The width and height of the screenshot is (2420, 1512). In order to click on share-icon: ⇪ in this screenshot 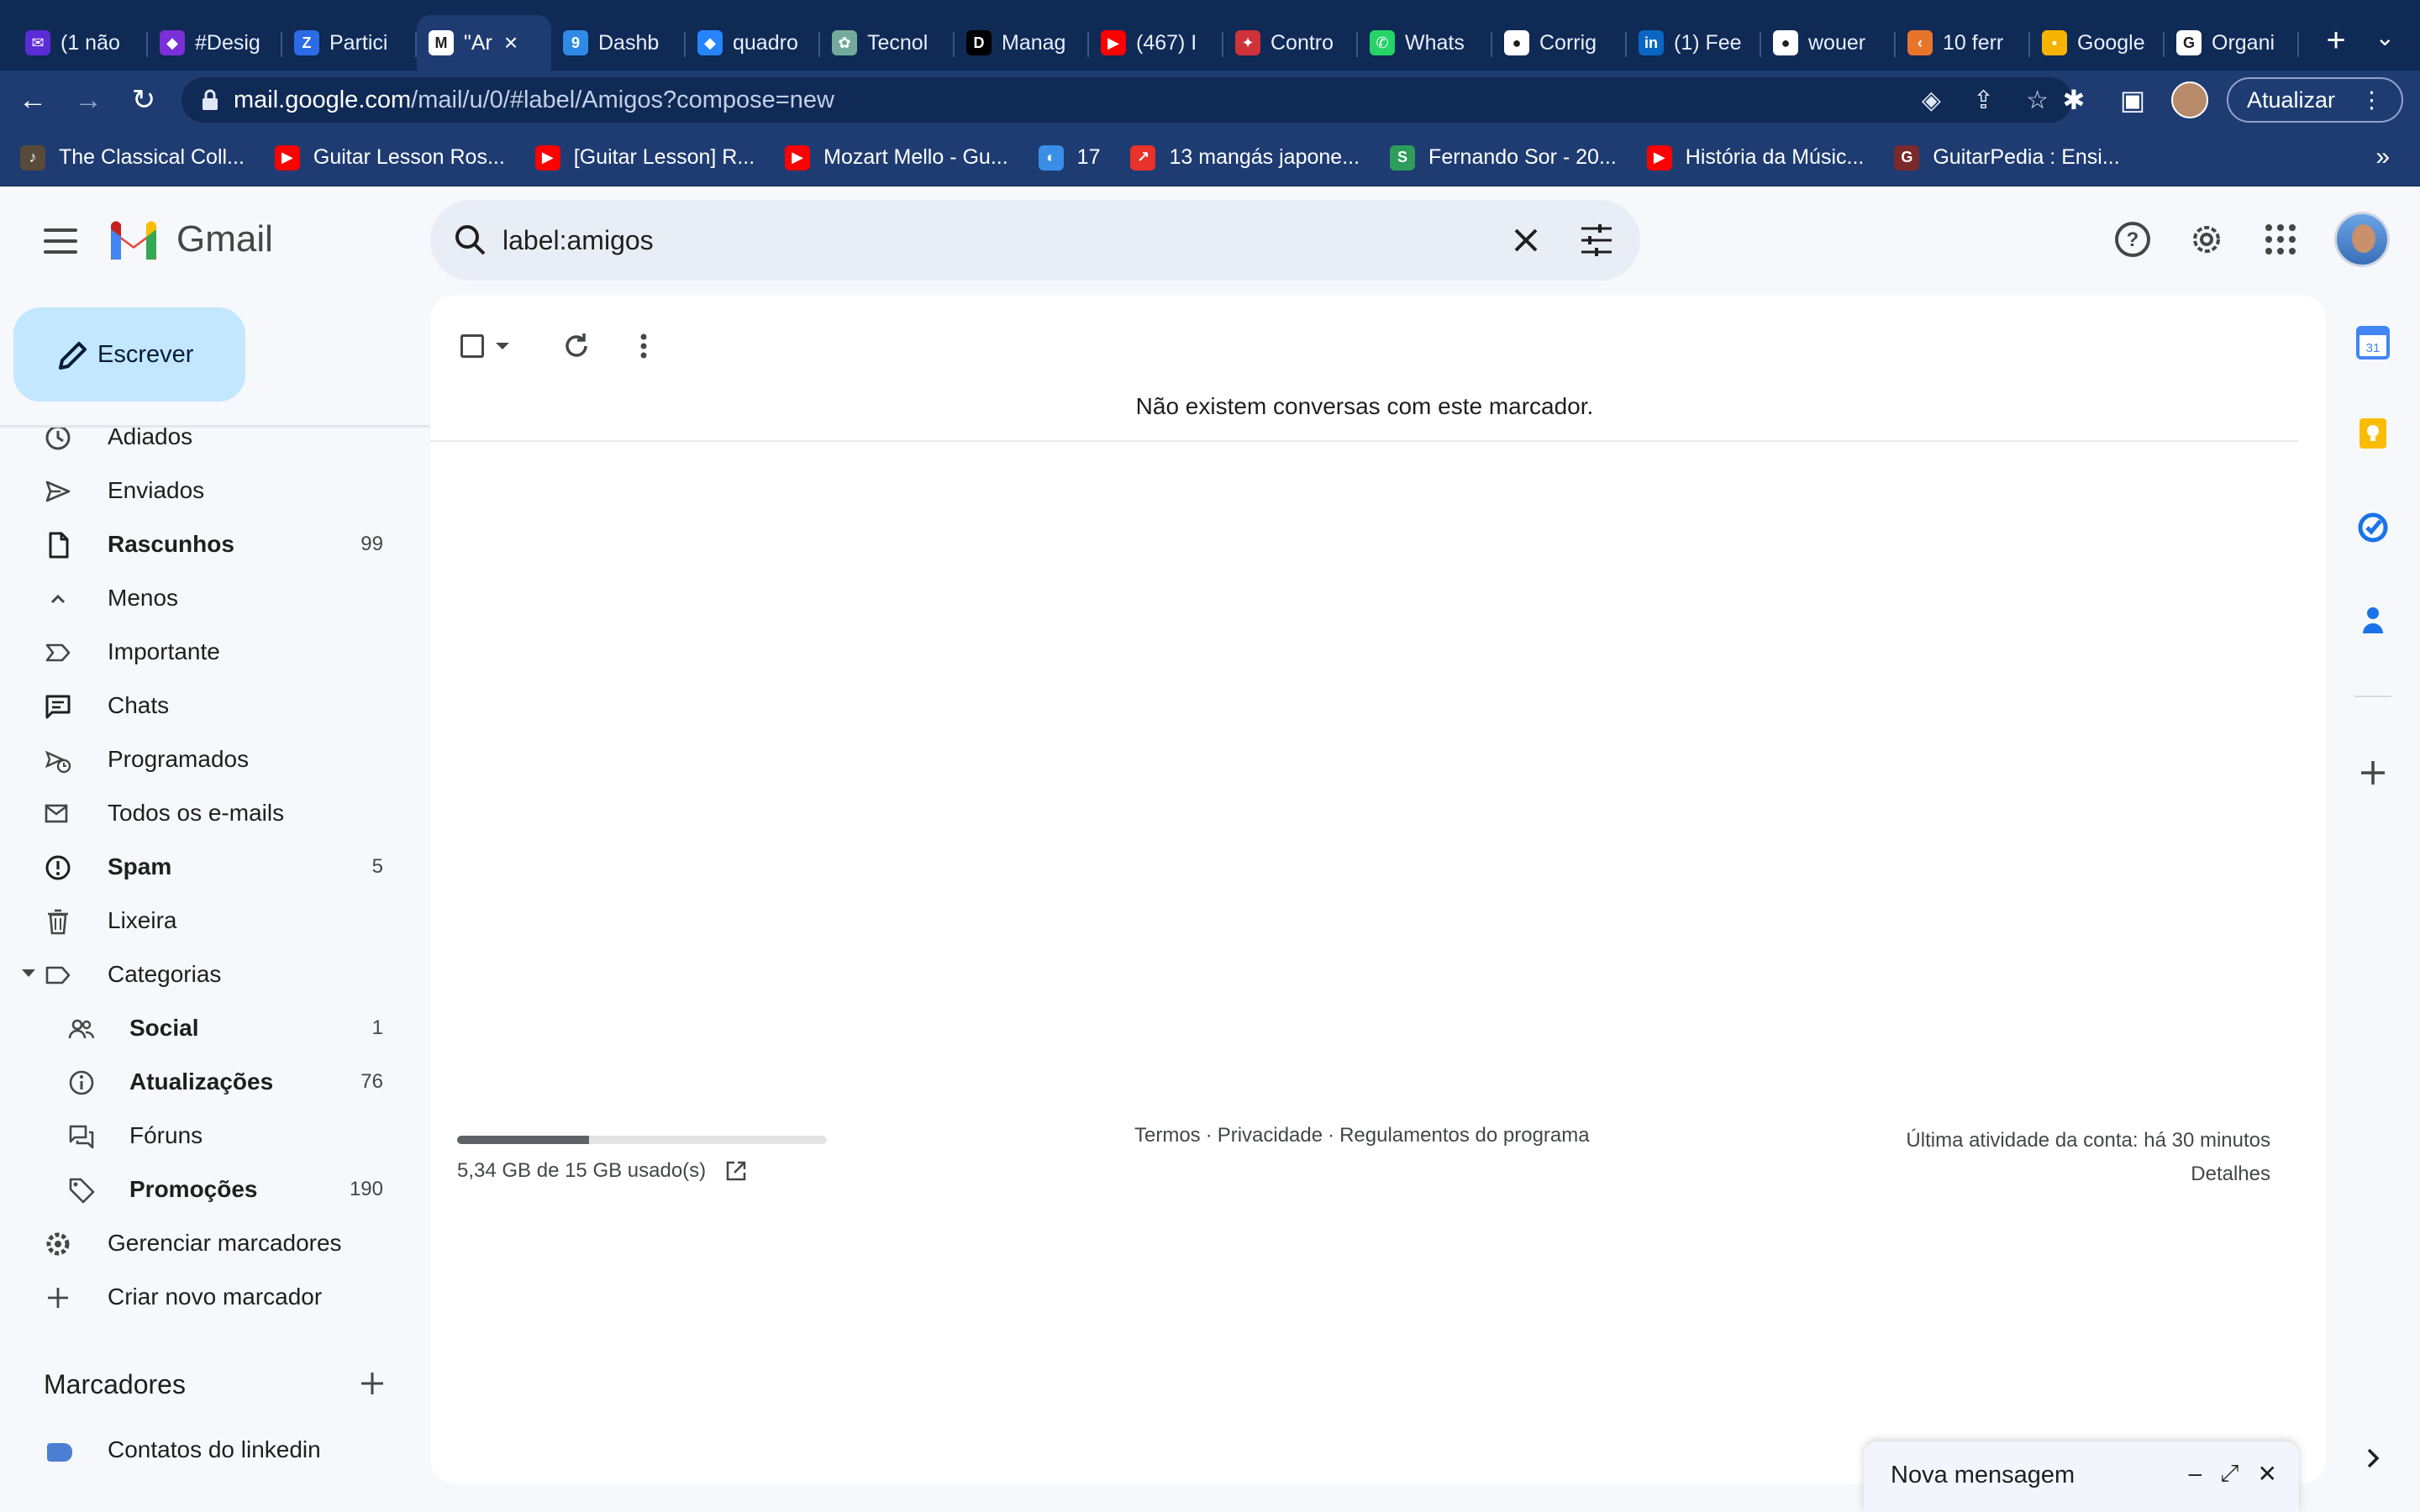, I will do `click(1983, 100)`.